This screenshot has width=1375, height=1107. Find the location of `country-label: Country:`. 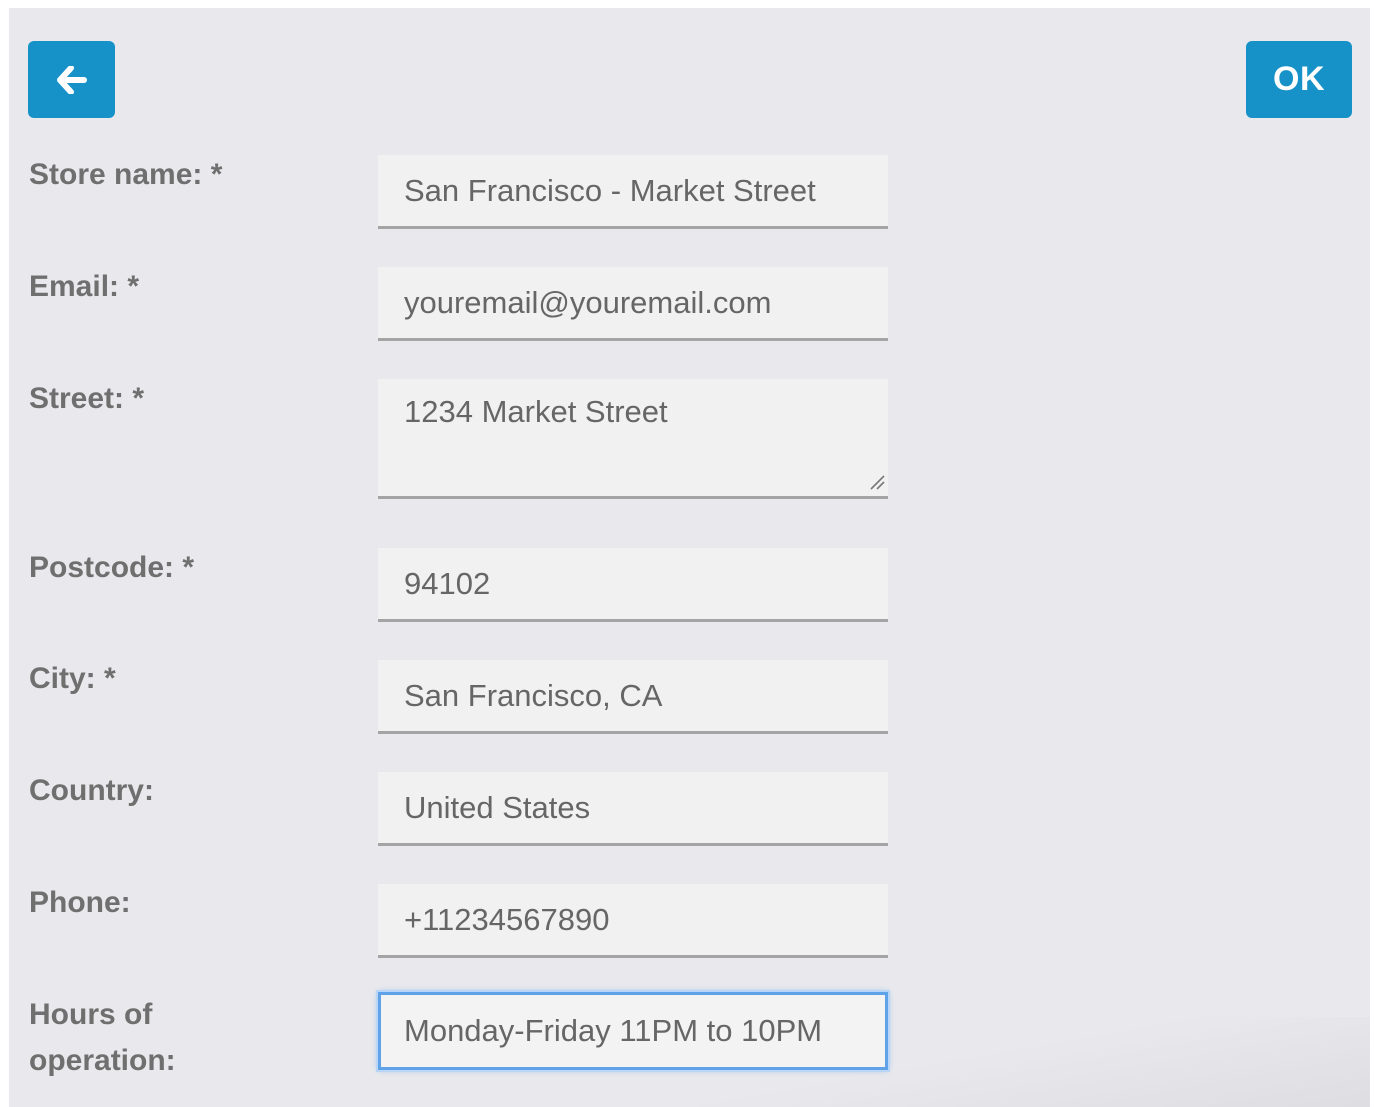

country-label: Country: is located at coordinates (91, 790).